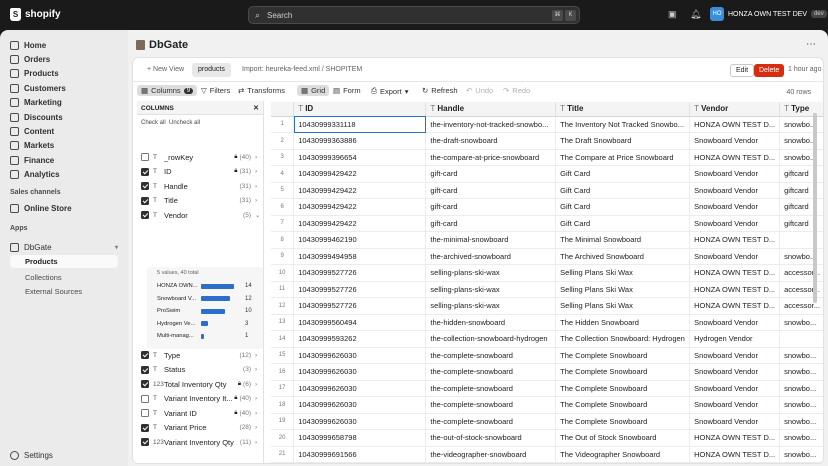 The image size is (828, 466). I want to click on vendor-value-row: Hydrogen Ve... 3, so click(209, 324).